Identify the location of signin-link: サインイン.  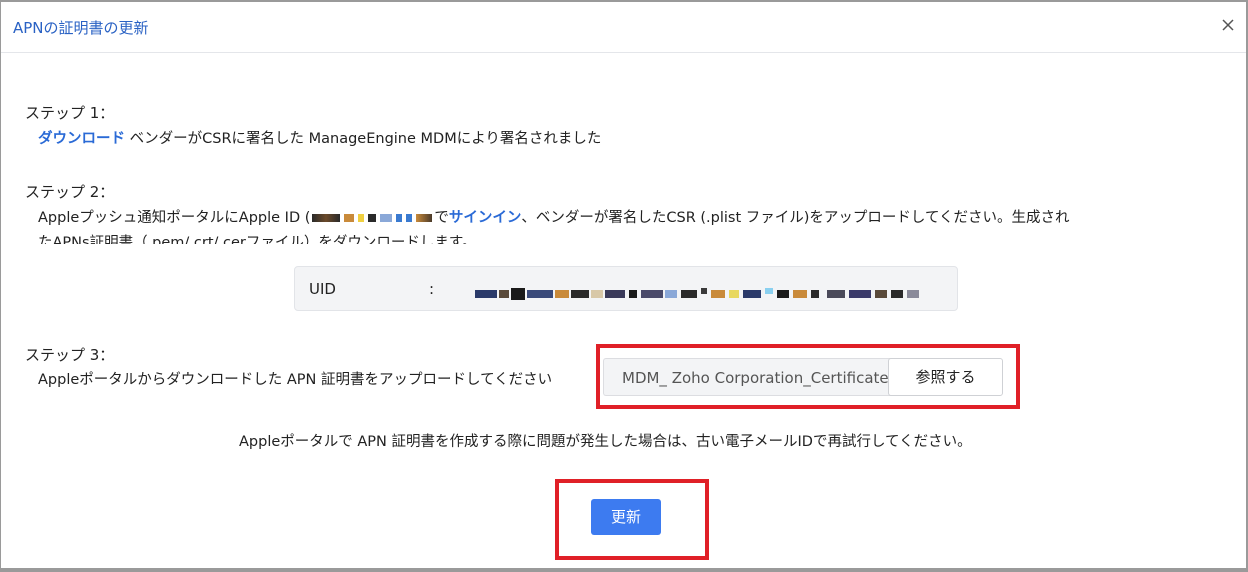
(485, 218).